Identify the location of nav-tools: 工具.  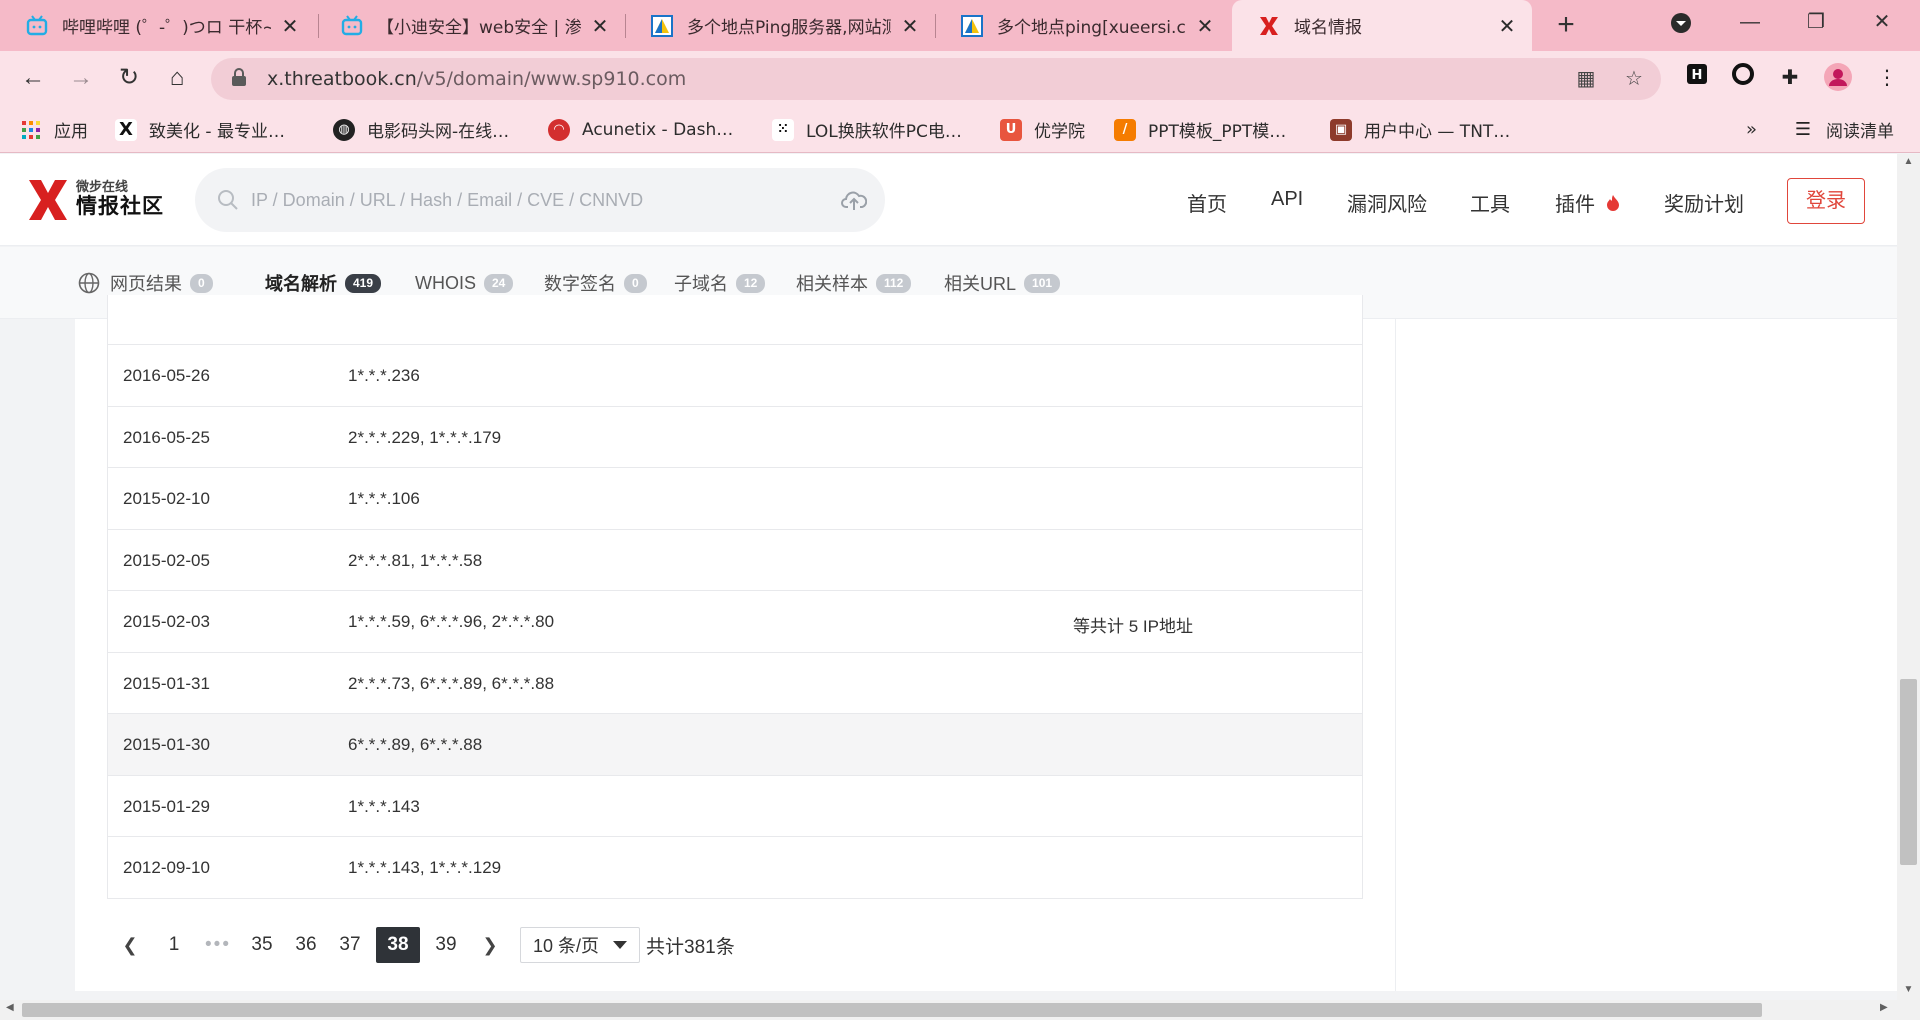
(1490, 202).